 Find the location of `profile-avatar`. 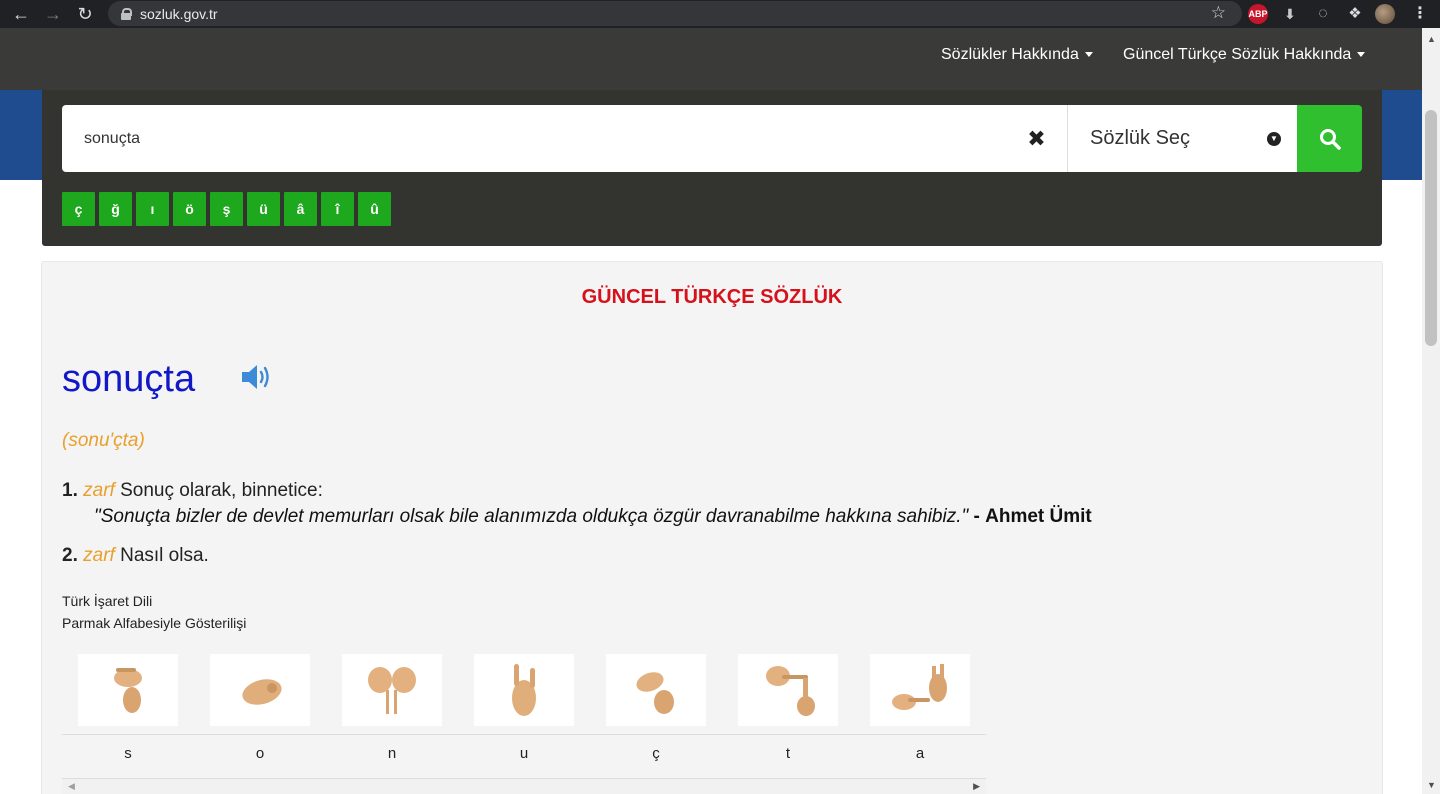

profile-avatar is located at coordinates (1385, 14).